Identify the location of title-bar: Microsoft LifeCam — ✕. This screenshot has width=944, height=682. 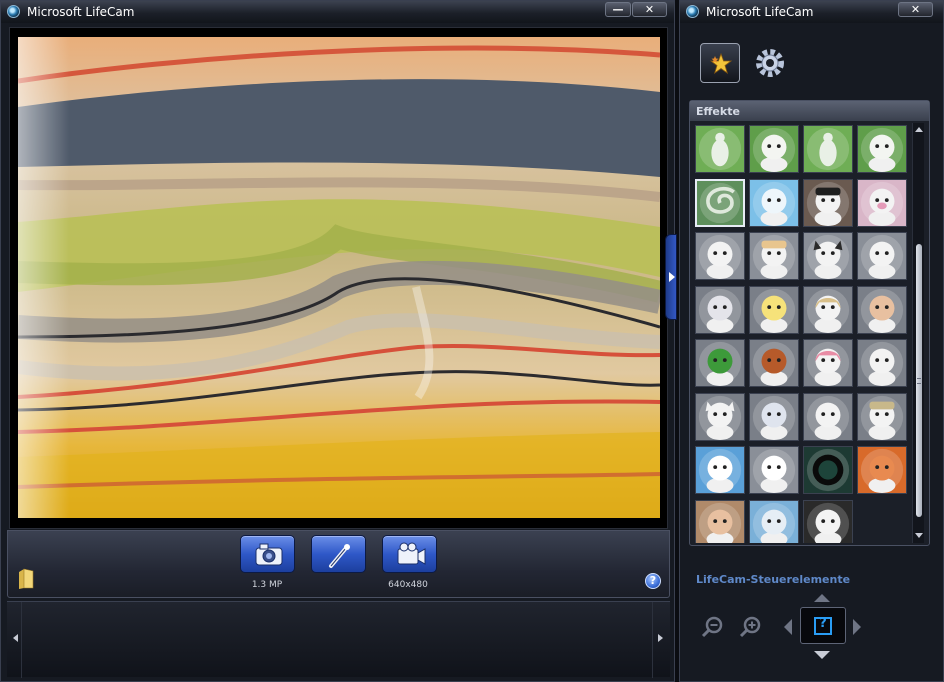
(337, 12).